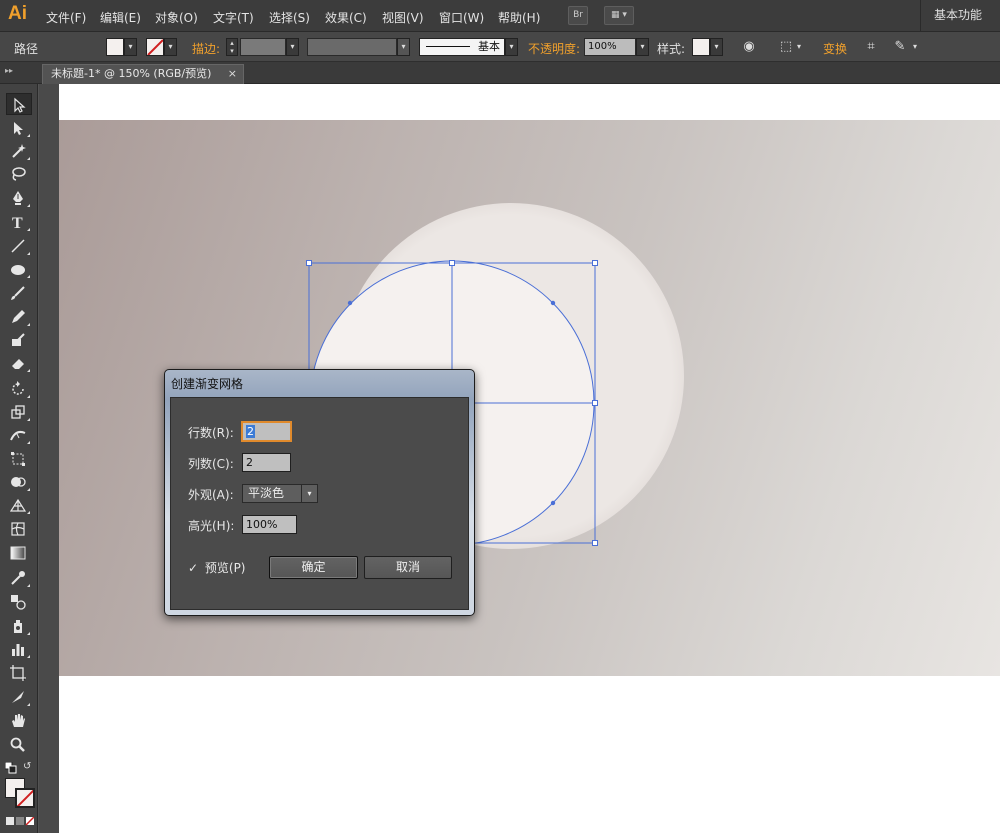  What do you see at coordinates (403, 47) in the screenshot?
I see `variable-width-dropdown: ▾` at bounding box center [403, 47].